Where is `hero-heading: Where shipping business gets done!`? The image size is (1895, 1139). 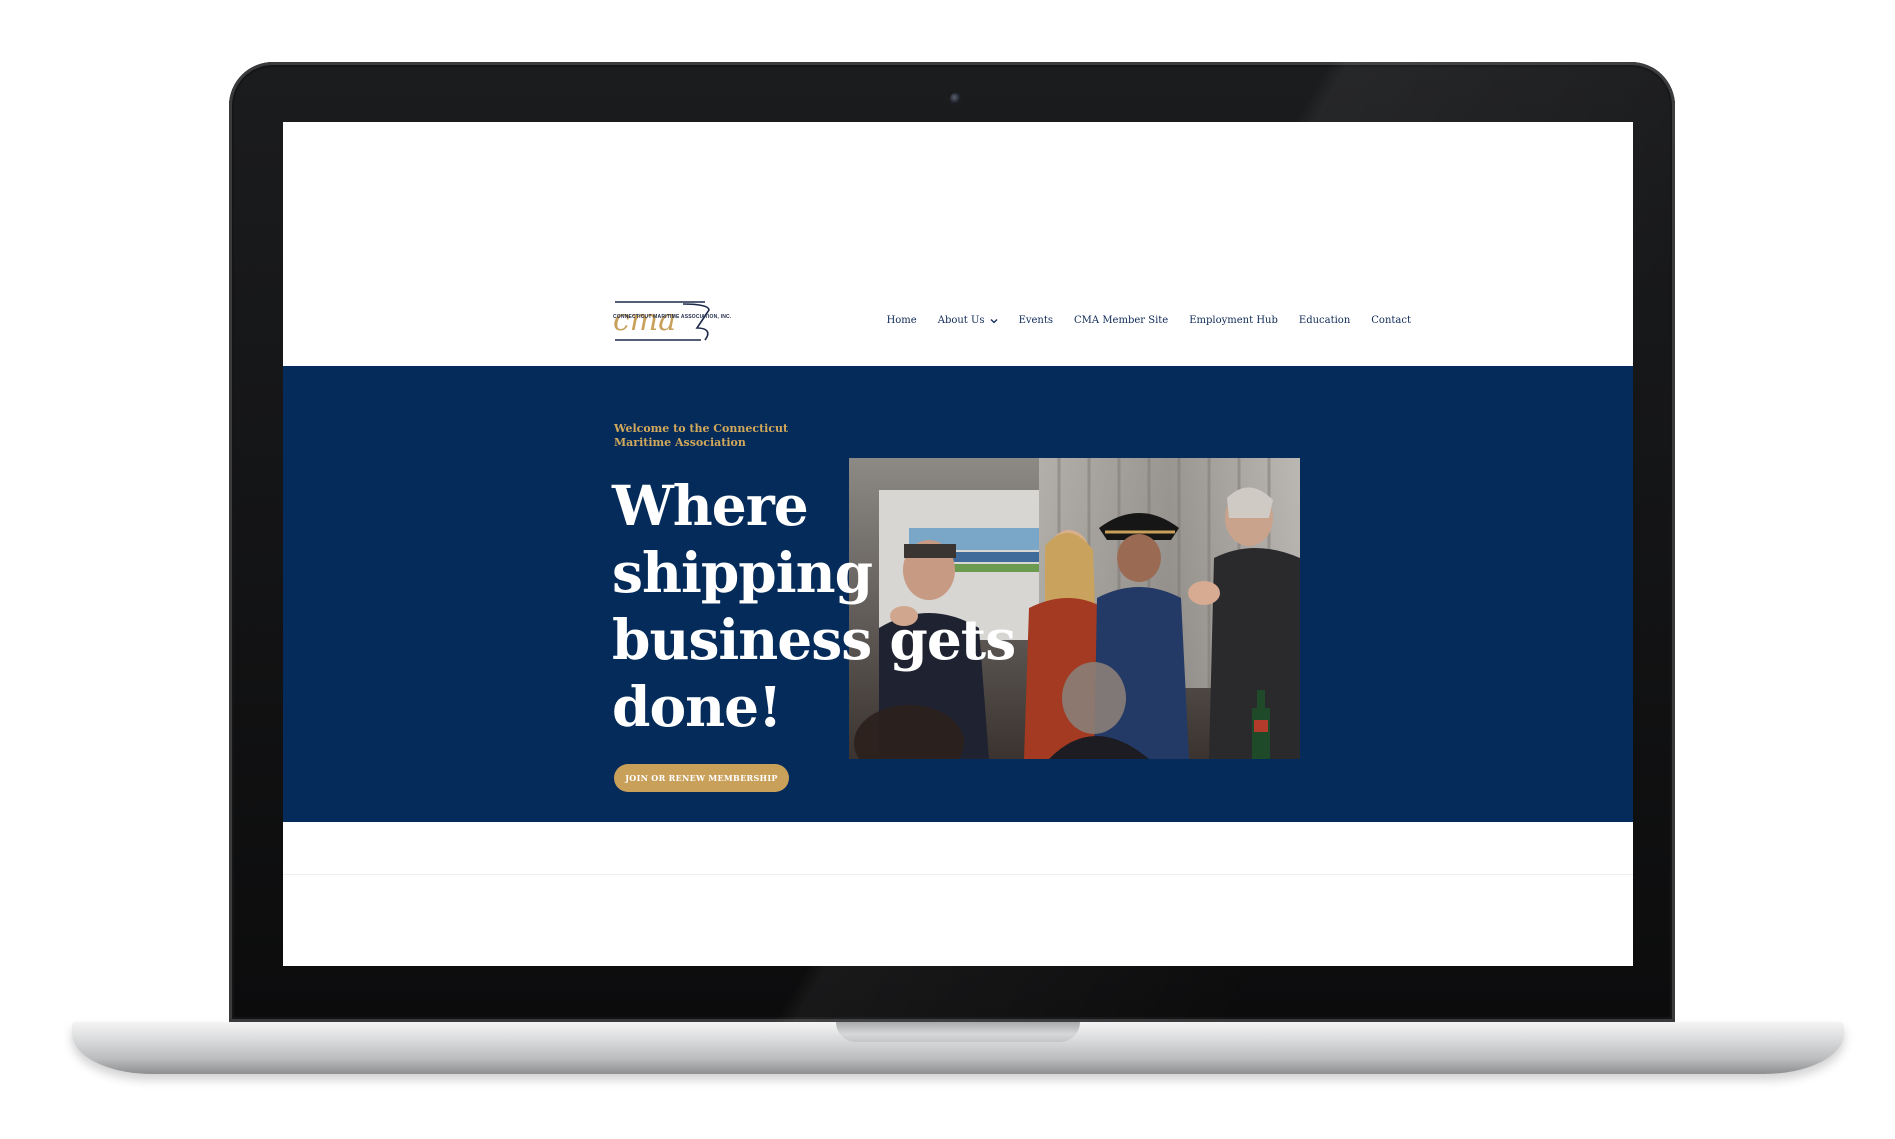
hero-heading: Where shipping business gets done! is located at coordinates (814, 606).